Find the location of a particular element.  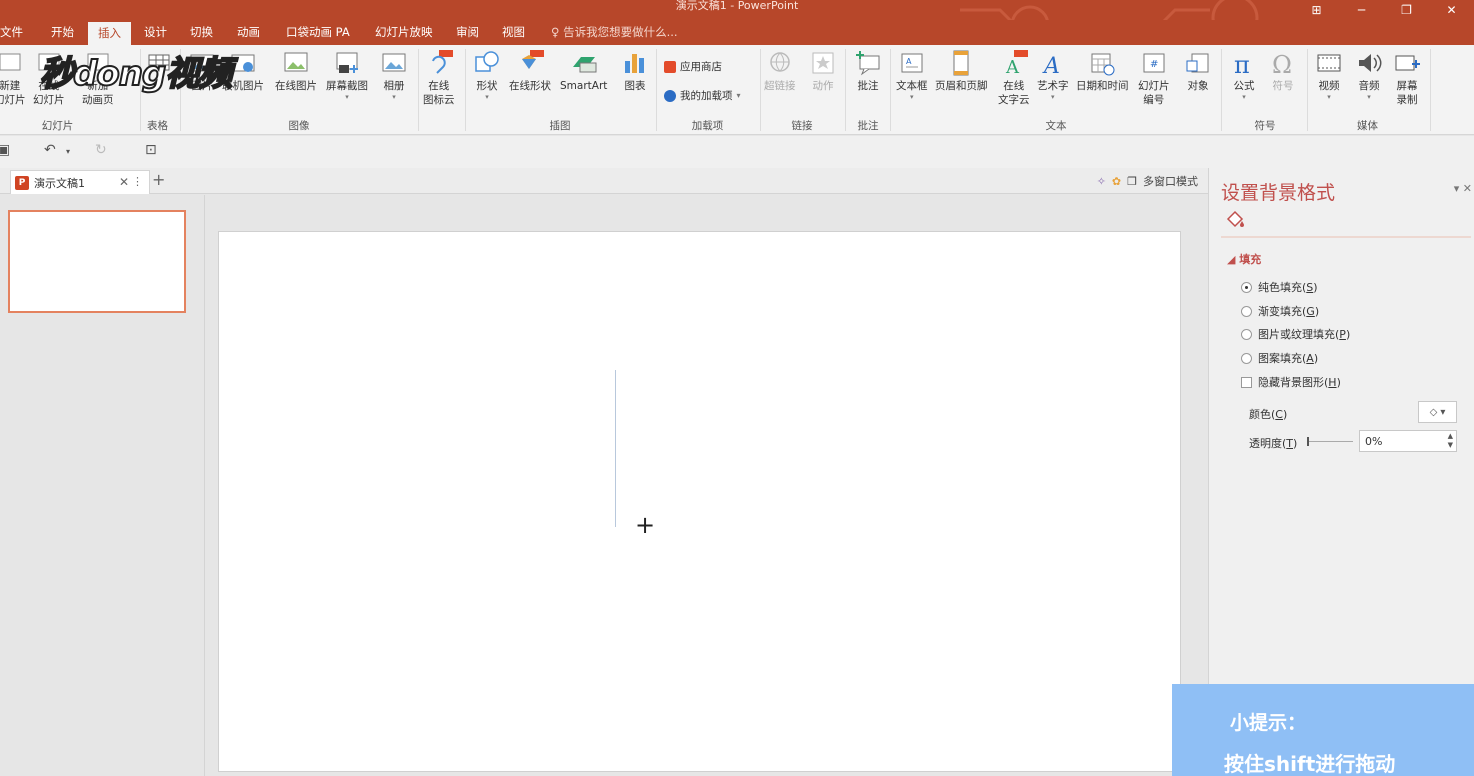

datetime-button: 日期和时间 is located at coordinates (1102, 71).